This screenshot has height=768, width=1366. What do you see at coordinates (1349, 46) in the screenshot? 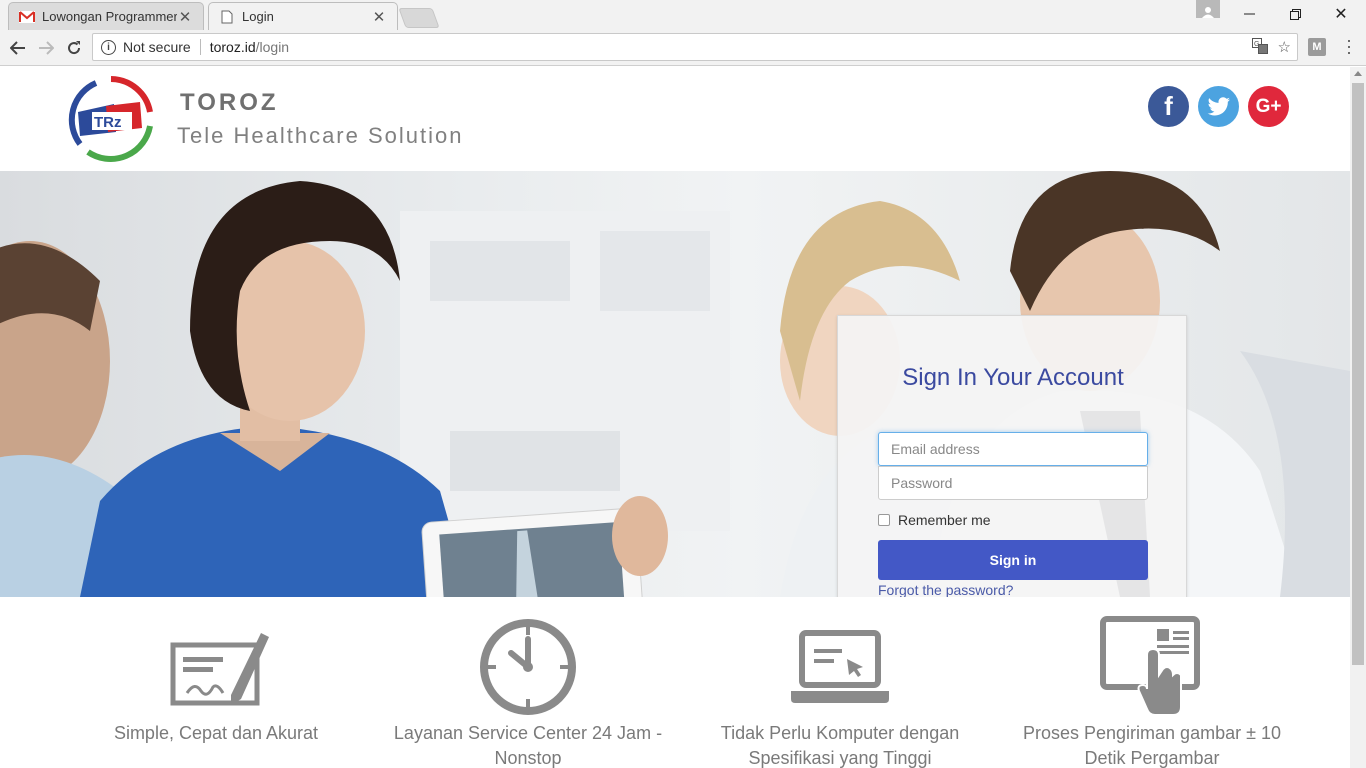
I see `browser-menu-icon: · · ·` at bounding box center [1349, 46].